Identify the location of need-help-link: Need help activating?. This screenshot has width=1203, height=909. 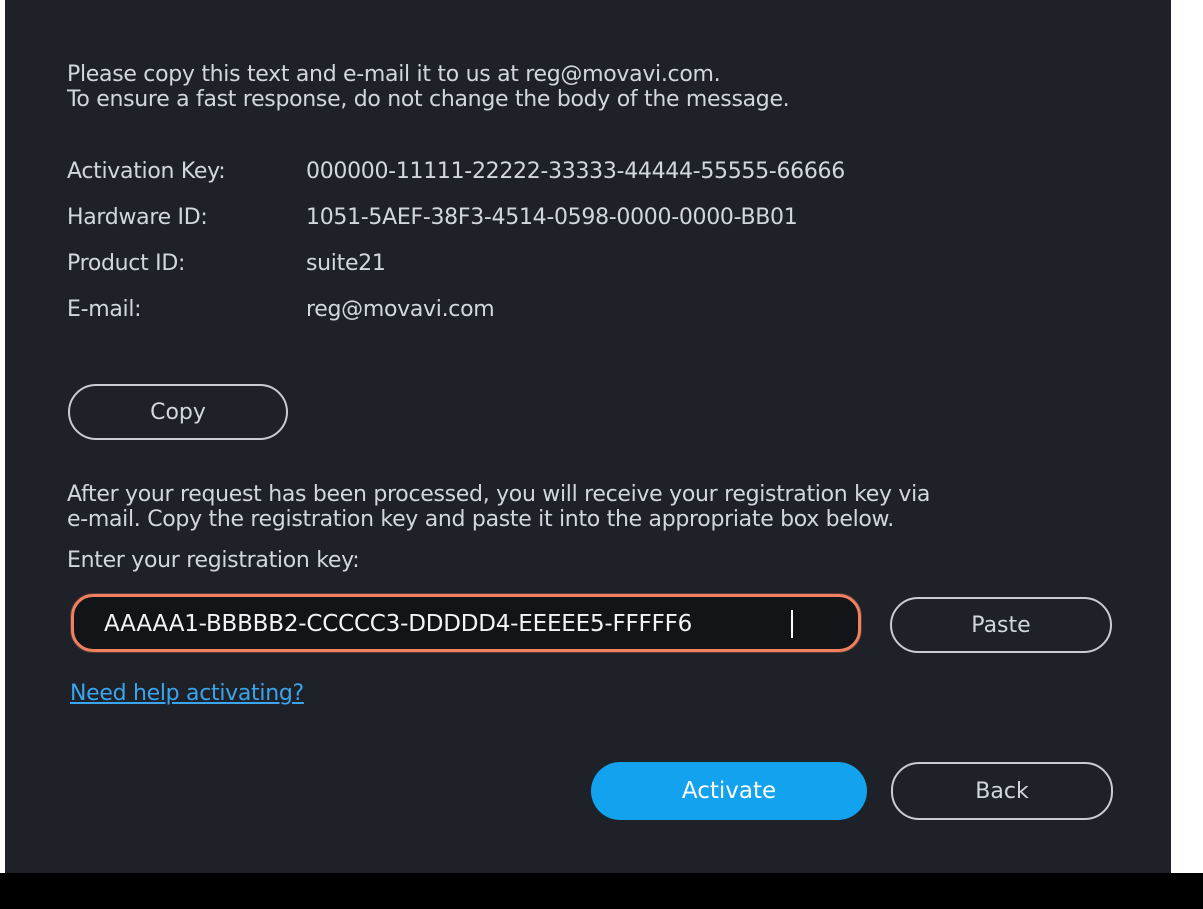
(187, 693).